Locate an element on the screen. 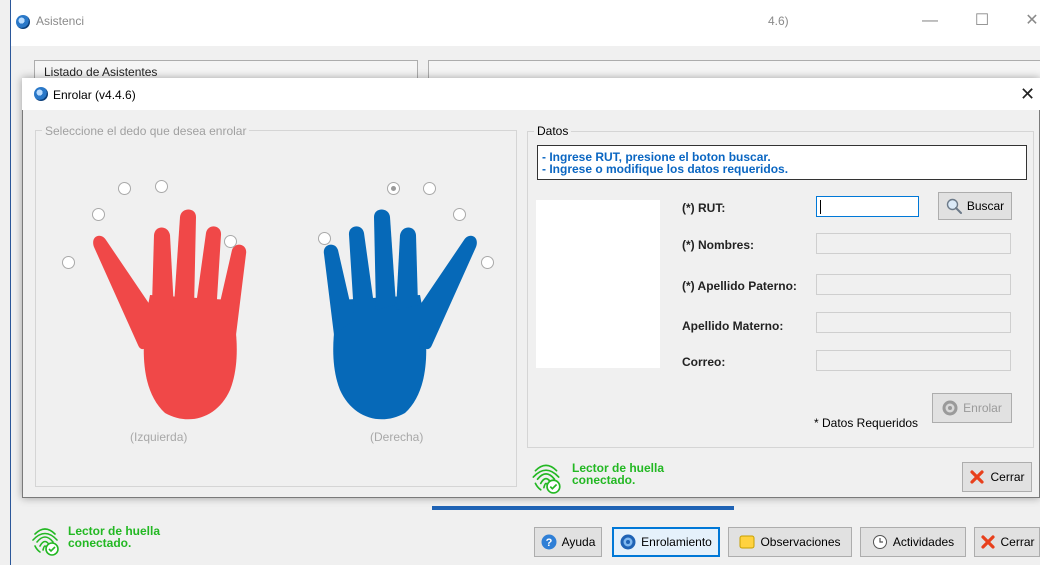  enroll-icon is located at coordinates (950, 408).